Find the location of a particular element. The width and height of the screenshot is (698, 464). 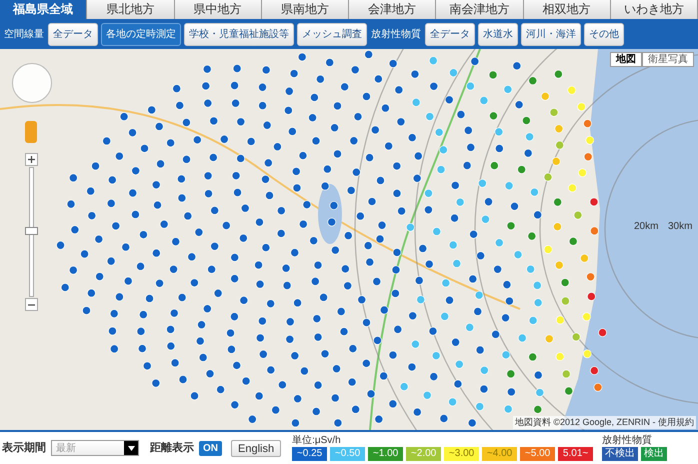

substance-label: 放射性物質 is located at coordinates (628, 440).